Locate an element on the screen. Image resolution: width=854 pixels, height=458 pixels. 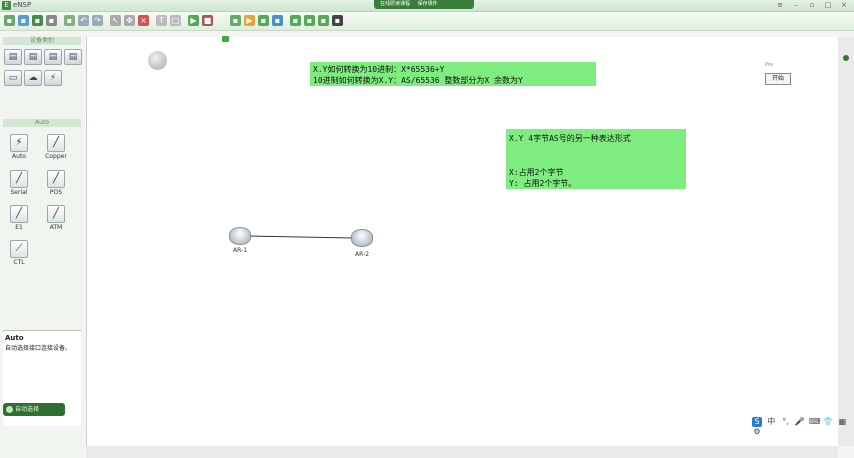
toolbox-icon: ▦ is located at coordinates (842, 422).